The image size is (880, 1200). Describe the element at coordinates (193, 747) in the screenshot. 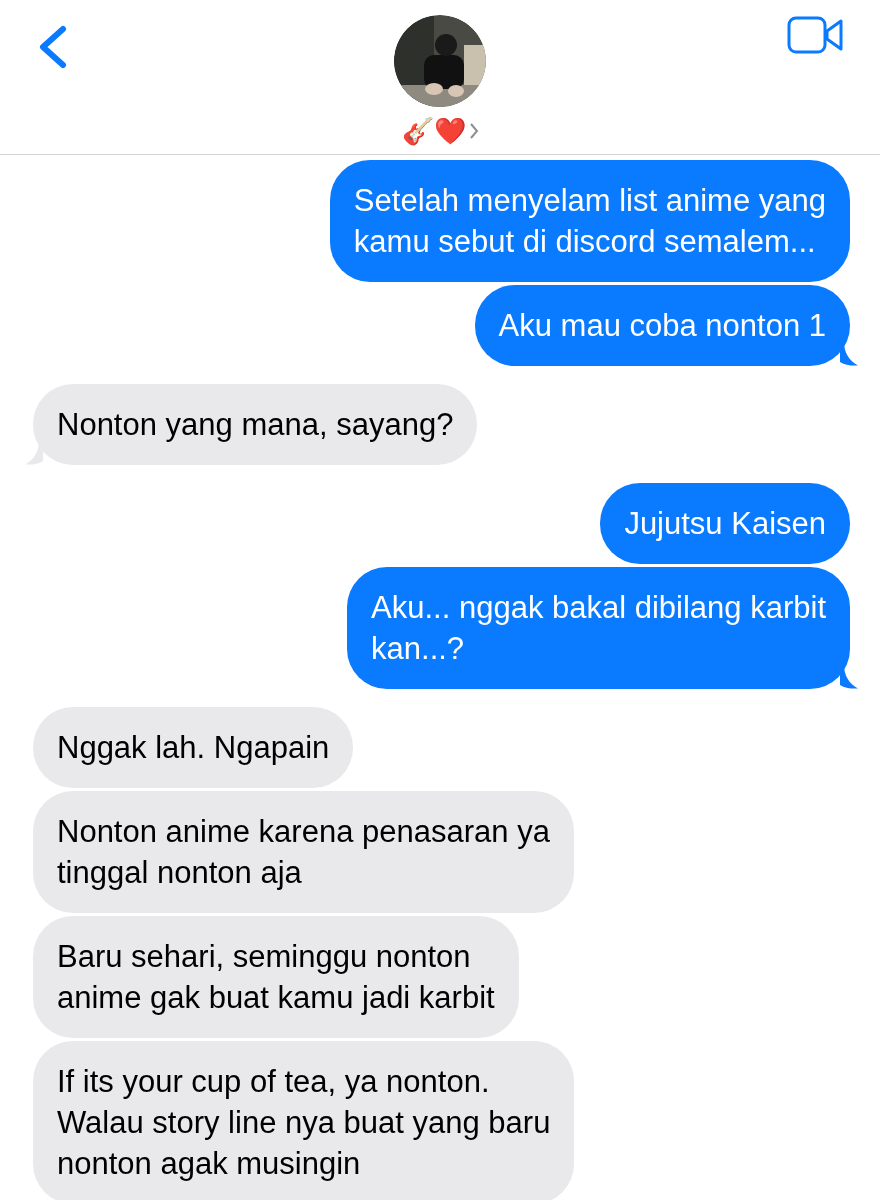

I see `message-bubble: Nggak lah. Ngapain` at that location.